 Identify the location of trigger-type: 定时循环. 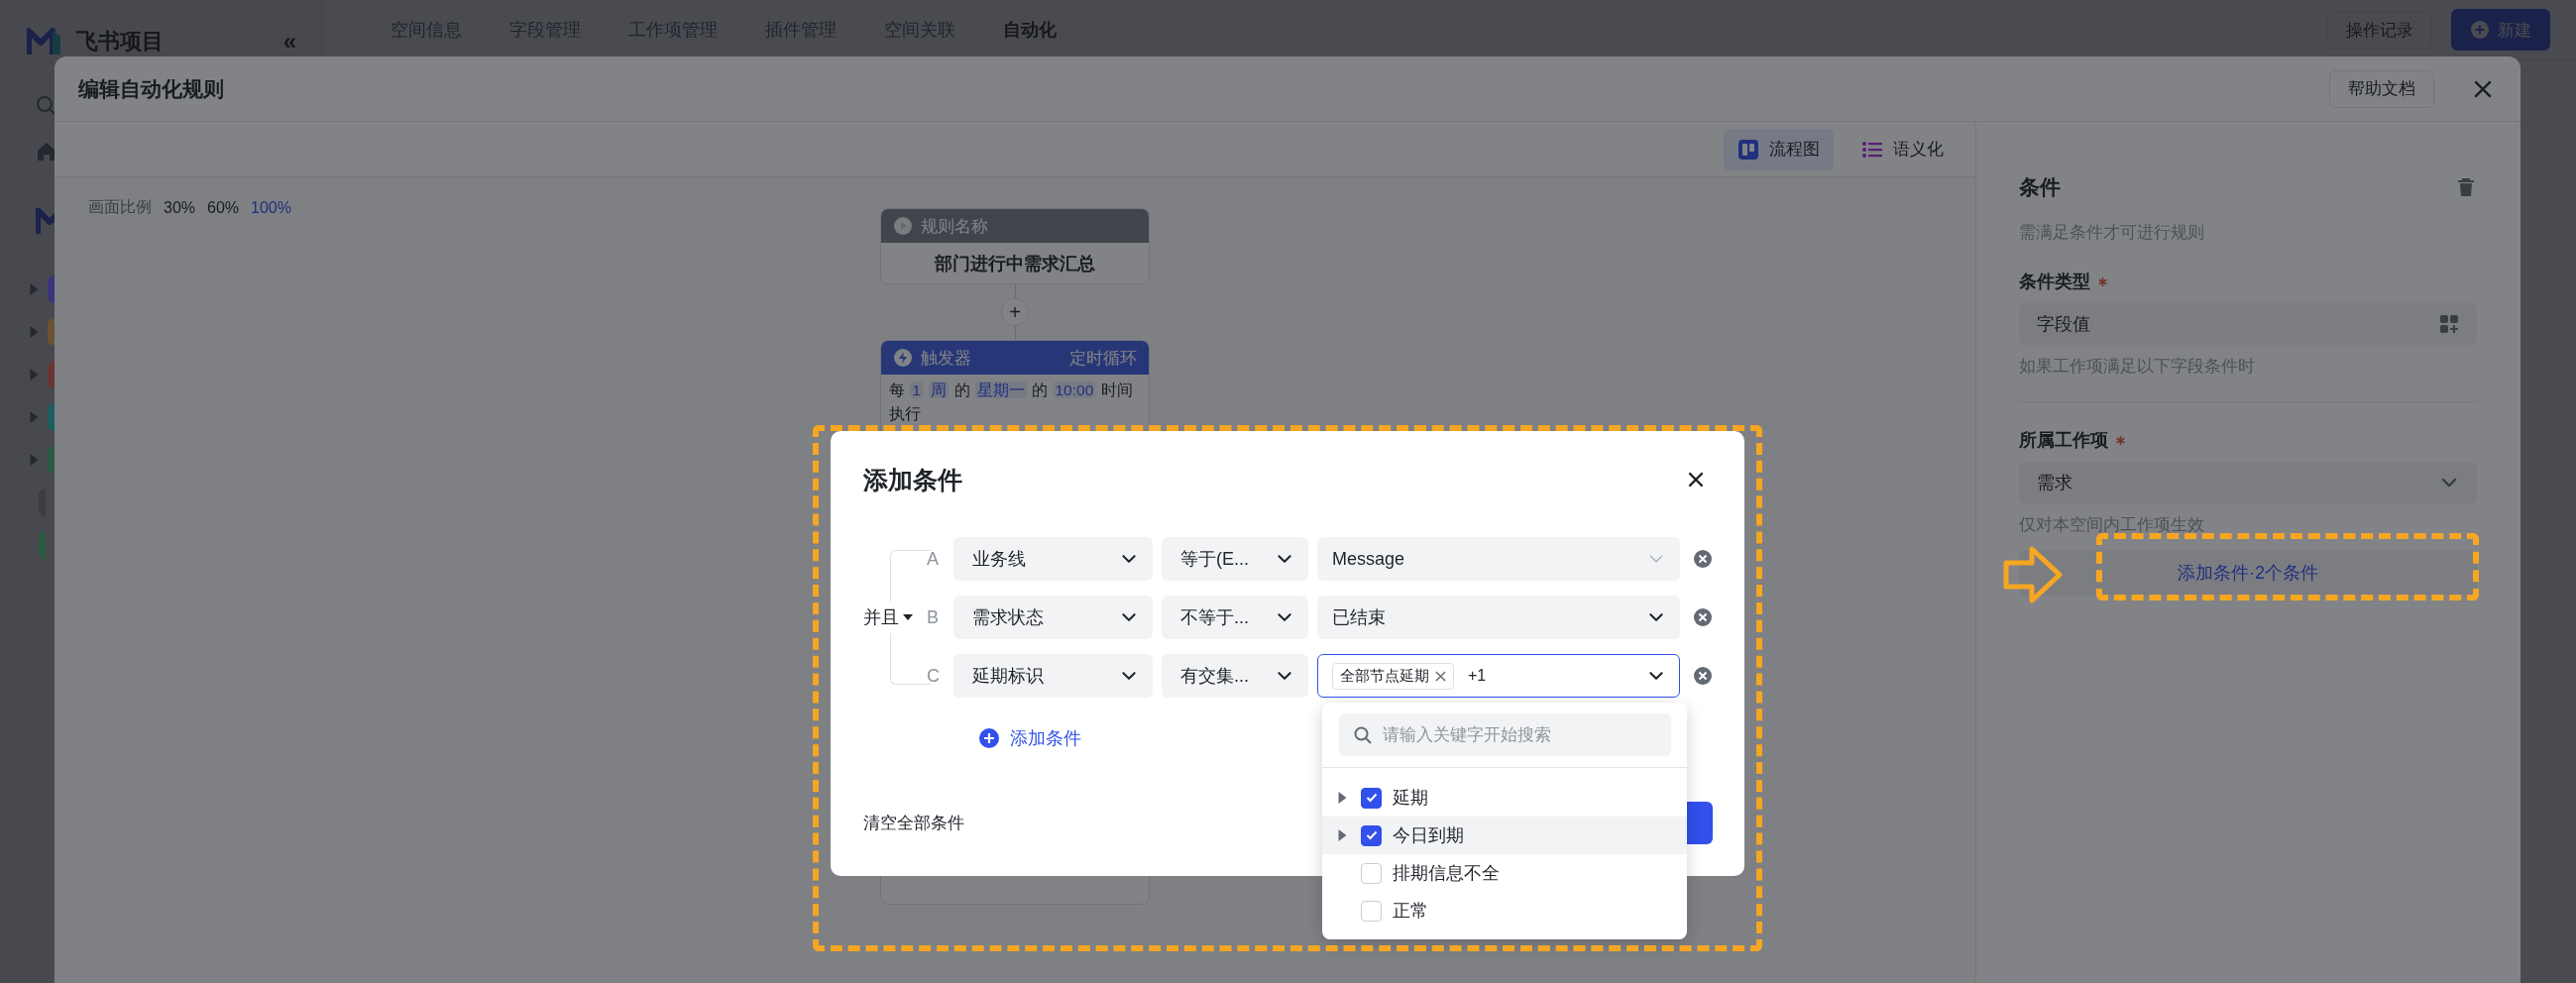
(1103, 358).